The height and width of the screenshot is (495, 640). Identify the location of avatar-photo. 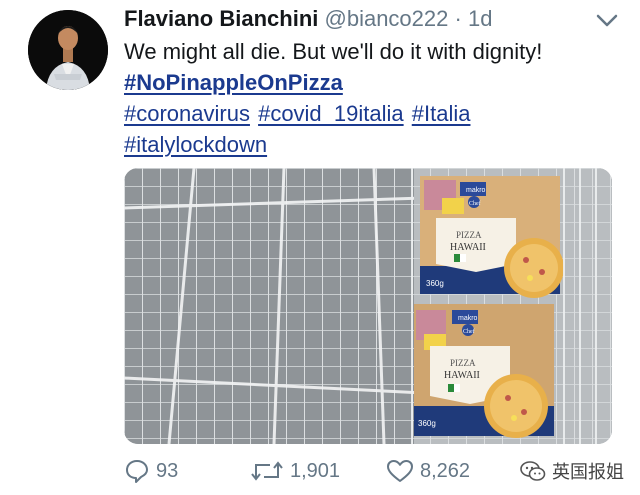
(68, 50).